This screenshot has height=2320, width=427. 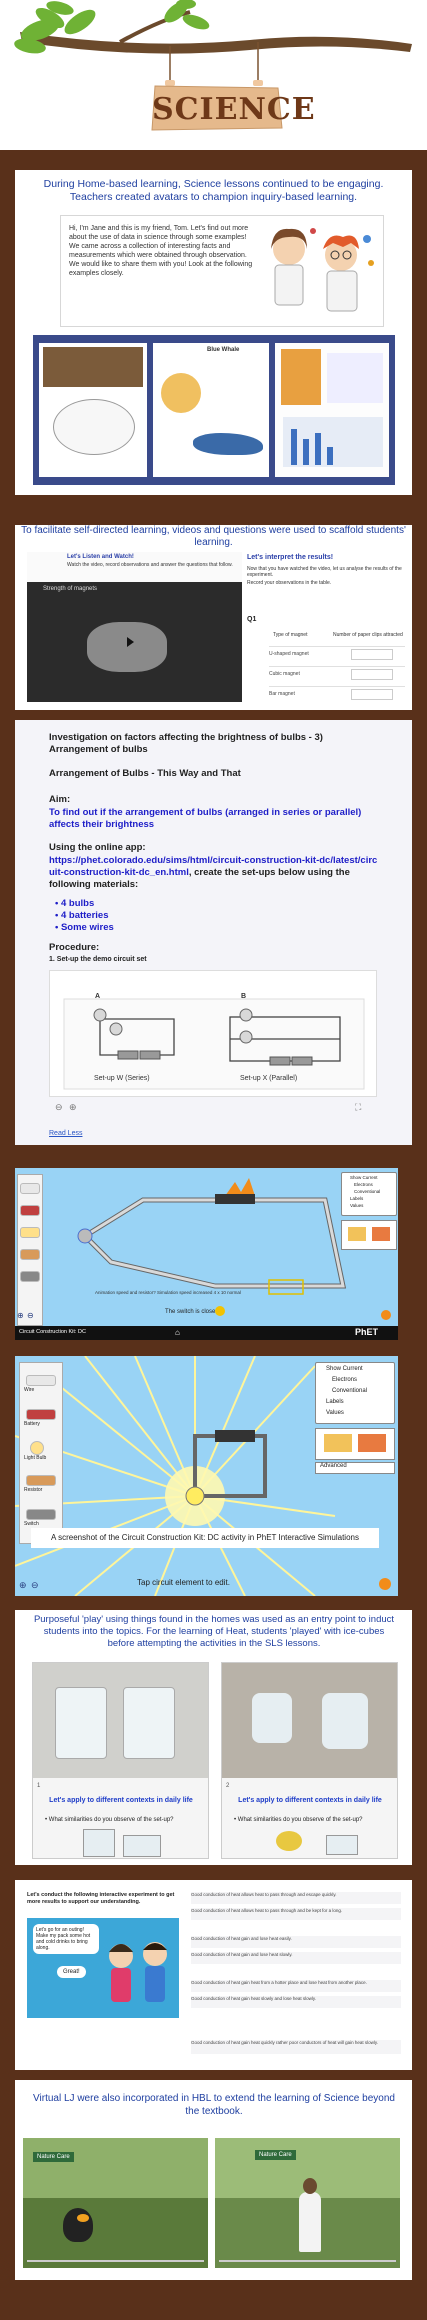 What do you see at coordinates (213, 75) in the screenshot?
I see `header: SCIENCE` at bounding box center [213, 75].